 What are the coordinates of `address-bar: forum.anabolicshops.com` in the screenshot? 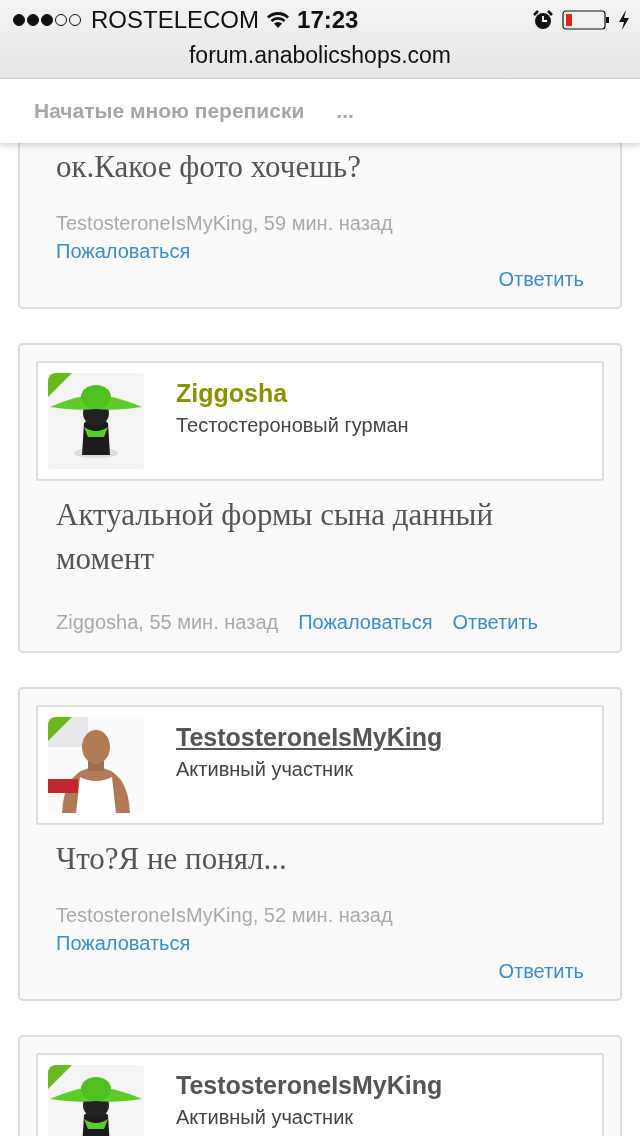 It's located at (320, 55).